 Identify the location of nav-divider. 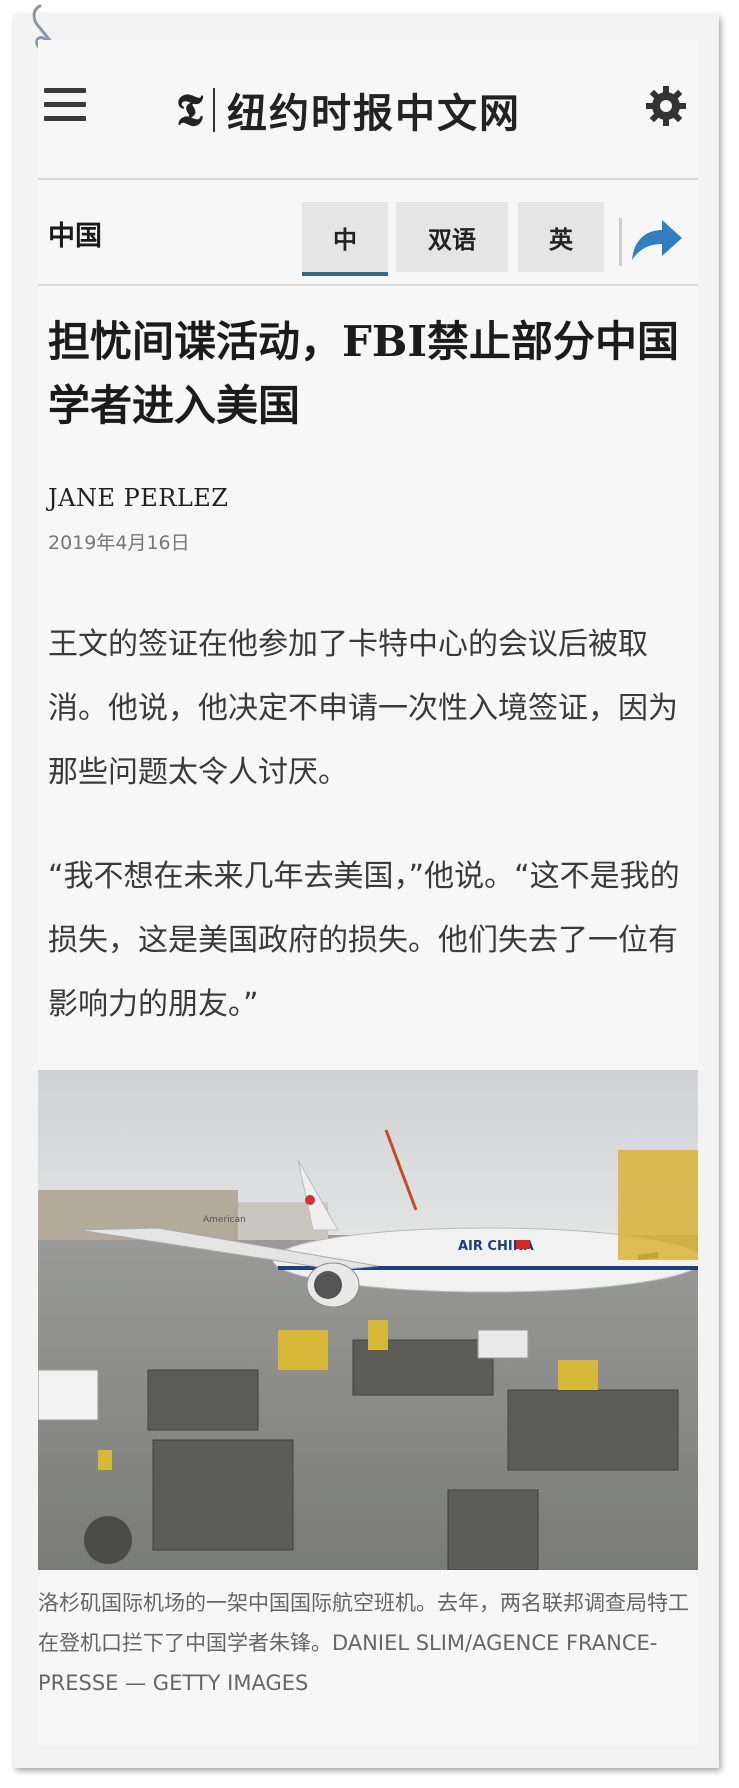
(620, 242).